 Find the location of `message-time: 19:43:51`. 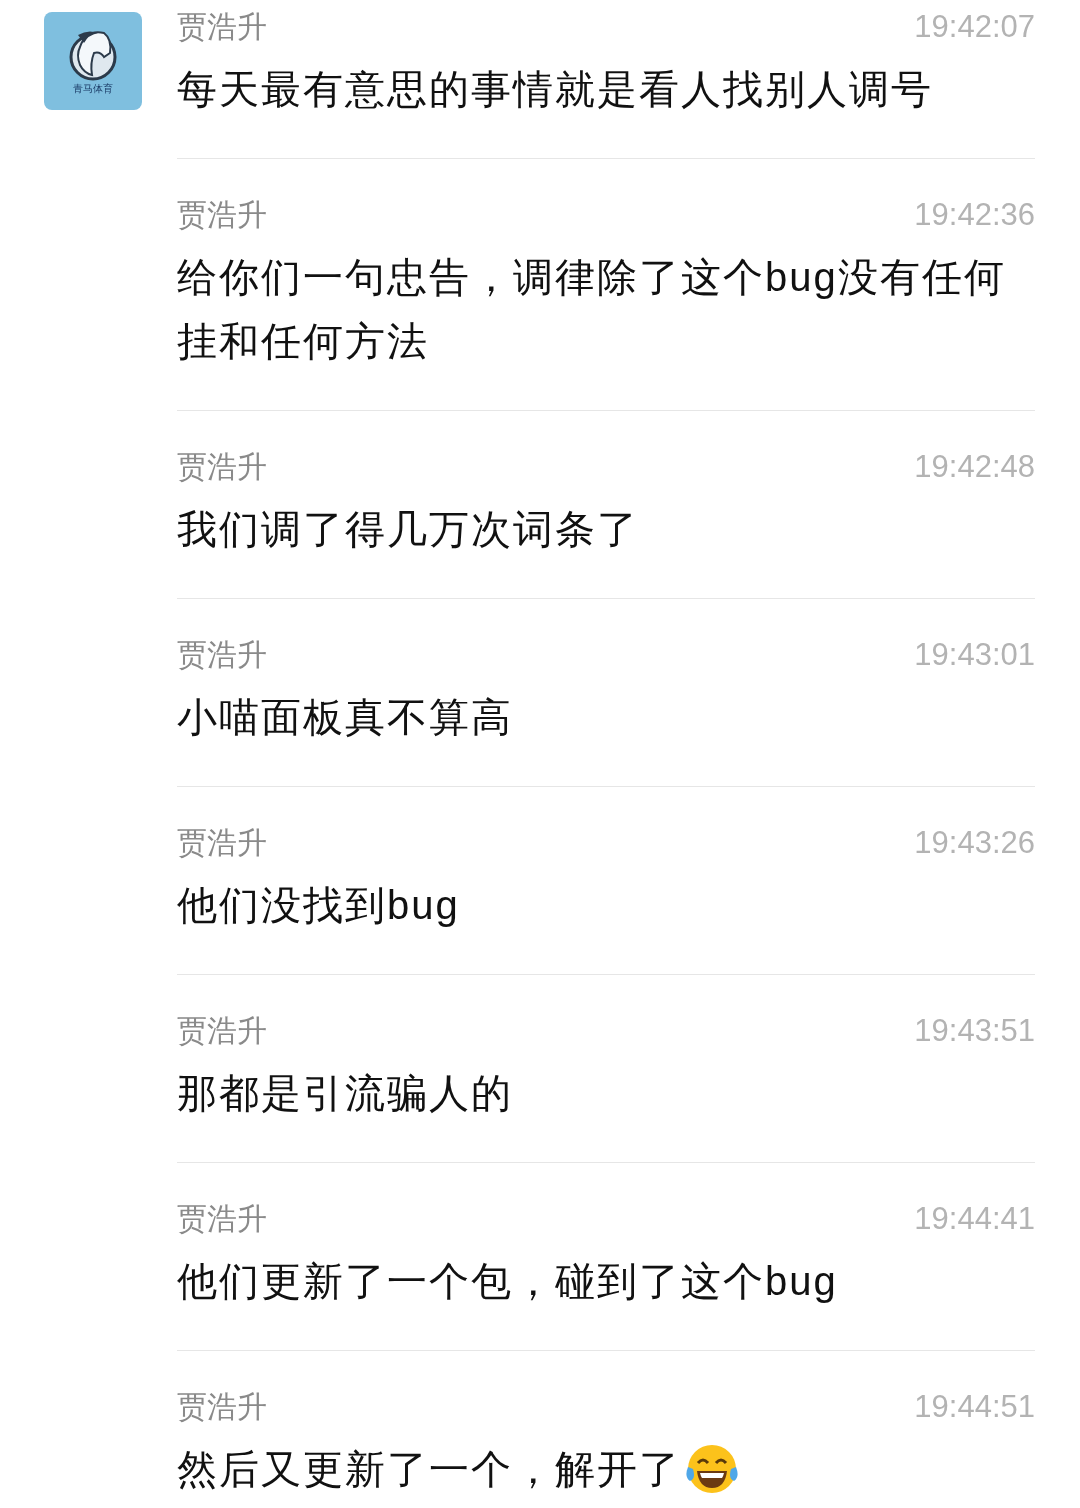

message-time: 19:43:51 is located at coordinates (974, 1031).